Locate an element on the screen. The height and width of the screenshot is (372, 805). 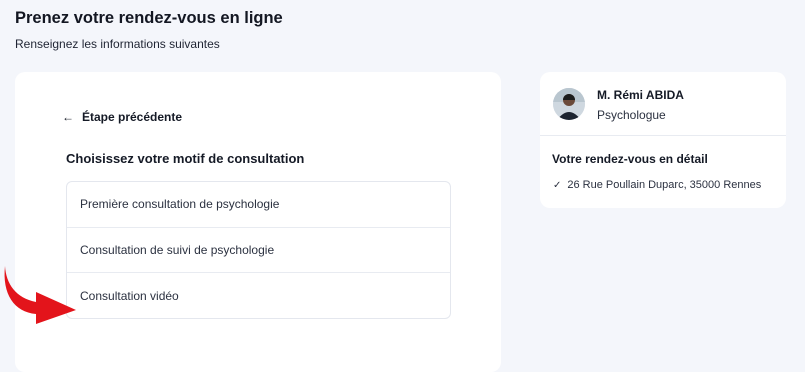
option-video-consultation: Consultation vidéo is located at coordinates (258, 296).